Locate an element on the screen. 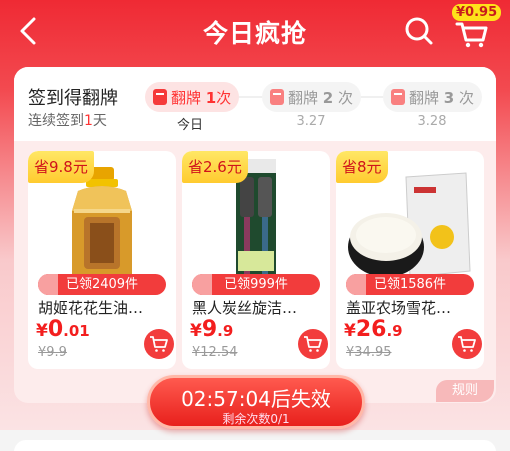 This screenshot has width=510, height=451. product-card-peanut-oil: 省9.8元 已领2409件 胡姬花花生油… ¥0.01 ¥9.9 is located at coordinates (102, 260).